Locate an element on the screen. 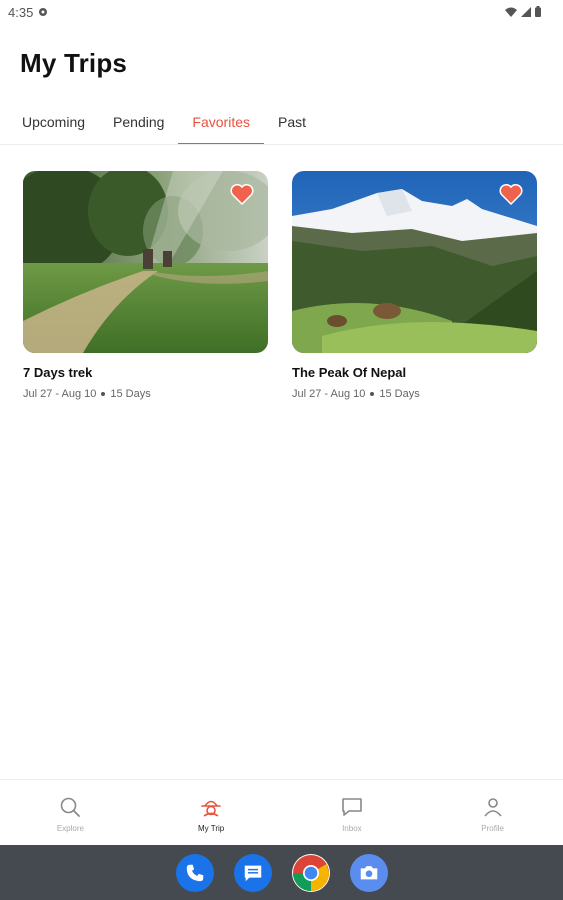 This screenshot has height=900, width=563. status-left: 4:35 is located at coordinates (28, 12).